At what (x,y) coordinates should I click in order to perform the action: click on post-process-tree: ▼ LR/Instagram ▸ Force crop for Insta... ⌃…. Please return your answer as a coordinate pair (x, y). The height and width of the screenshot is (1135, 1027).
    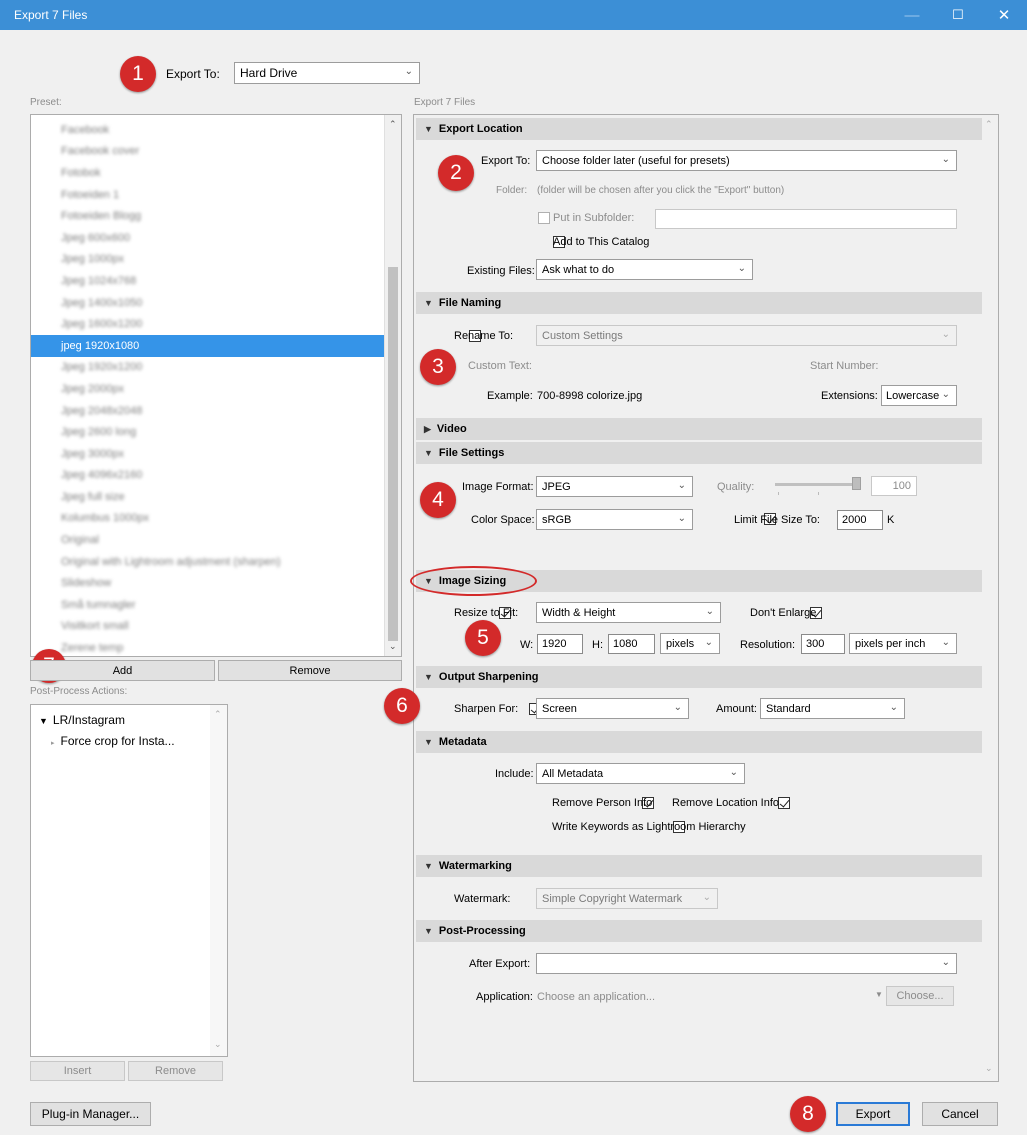
    Looking at the image, I should click on (129, 880).